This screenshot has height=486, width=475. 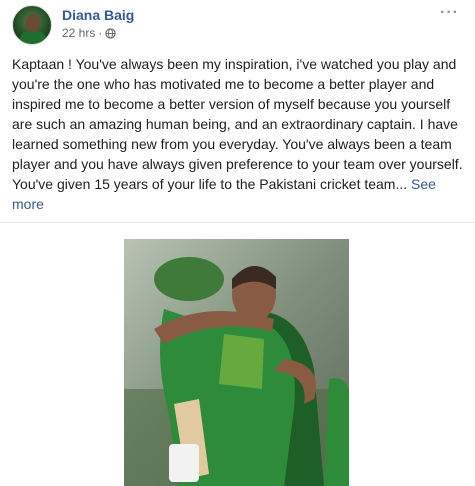 What do you see at coordinates (184, 463) in the screenshot?
I see `batting-glove` at bounding box center [184, 463].